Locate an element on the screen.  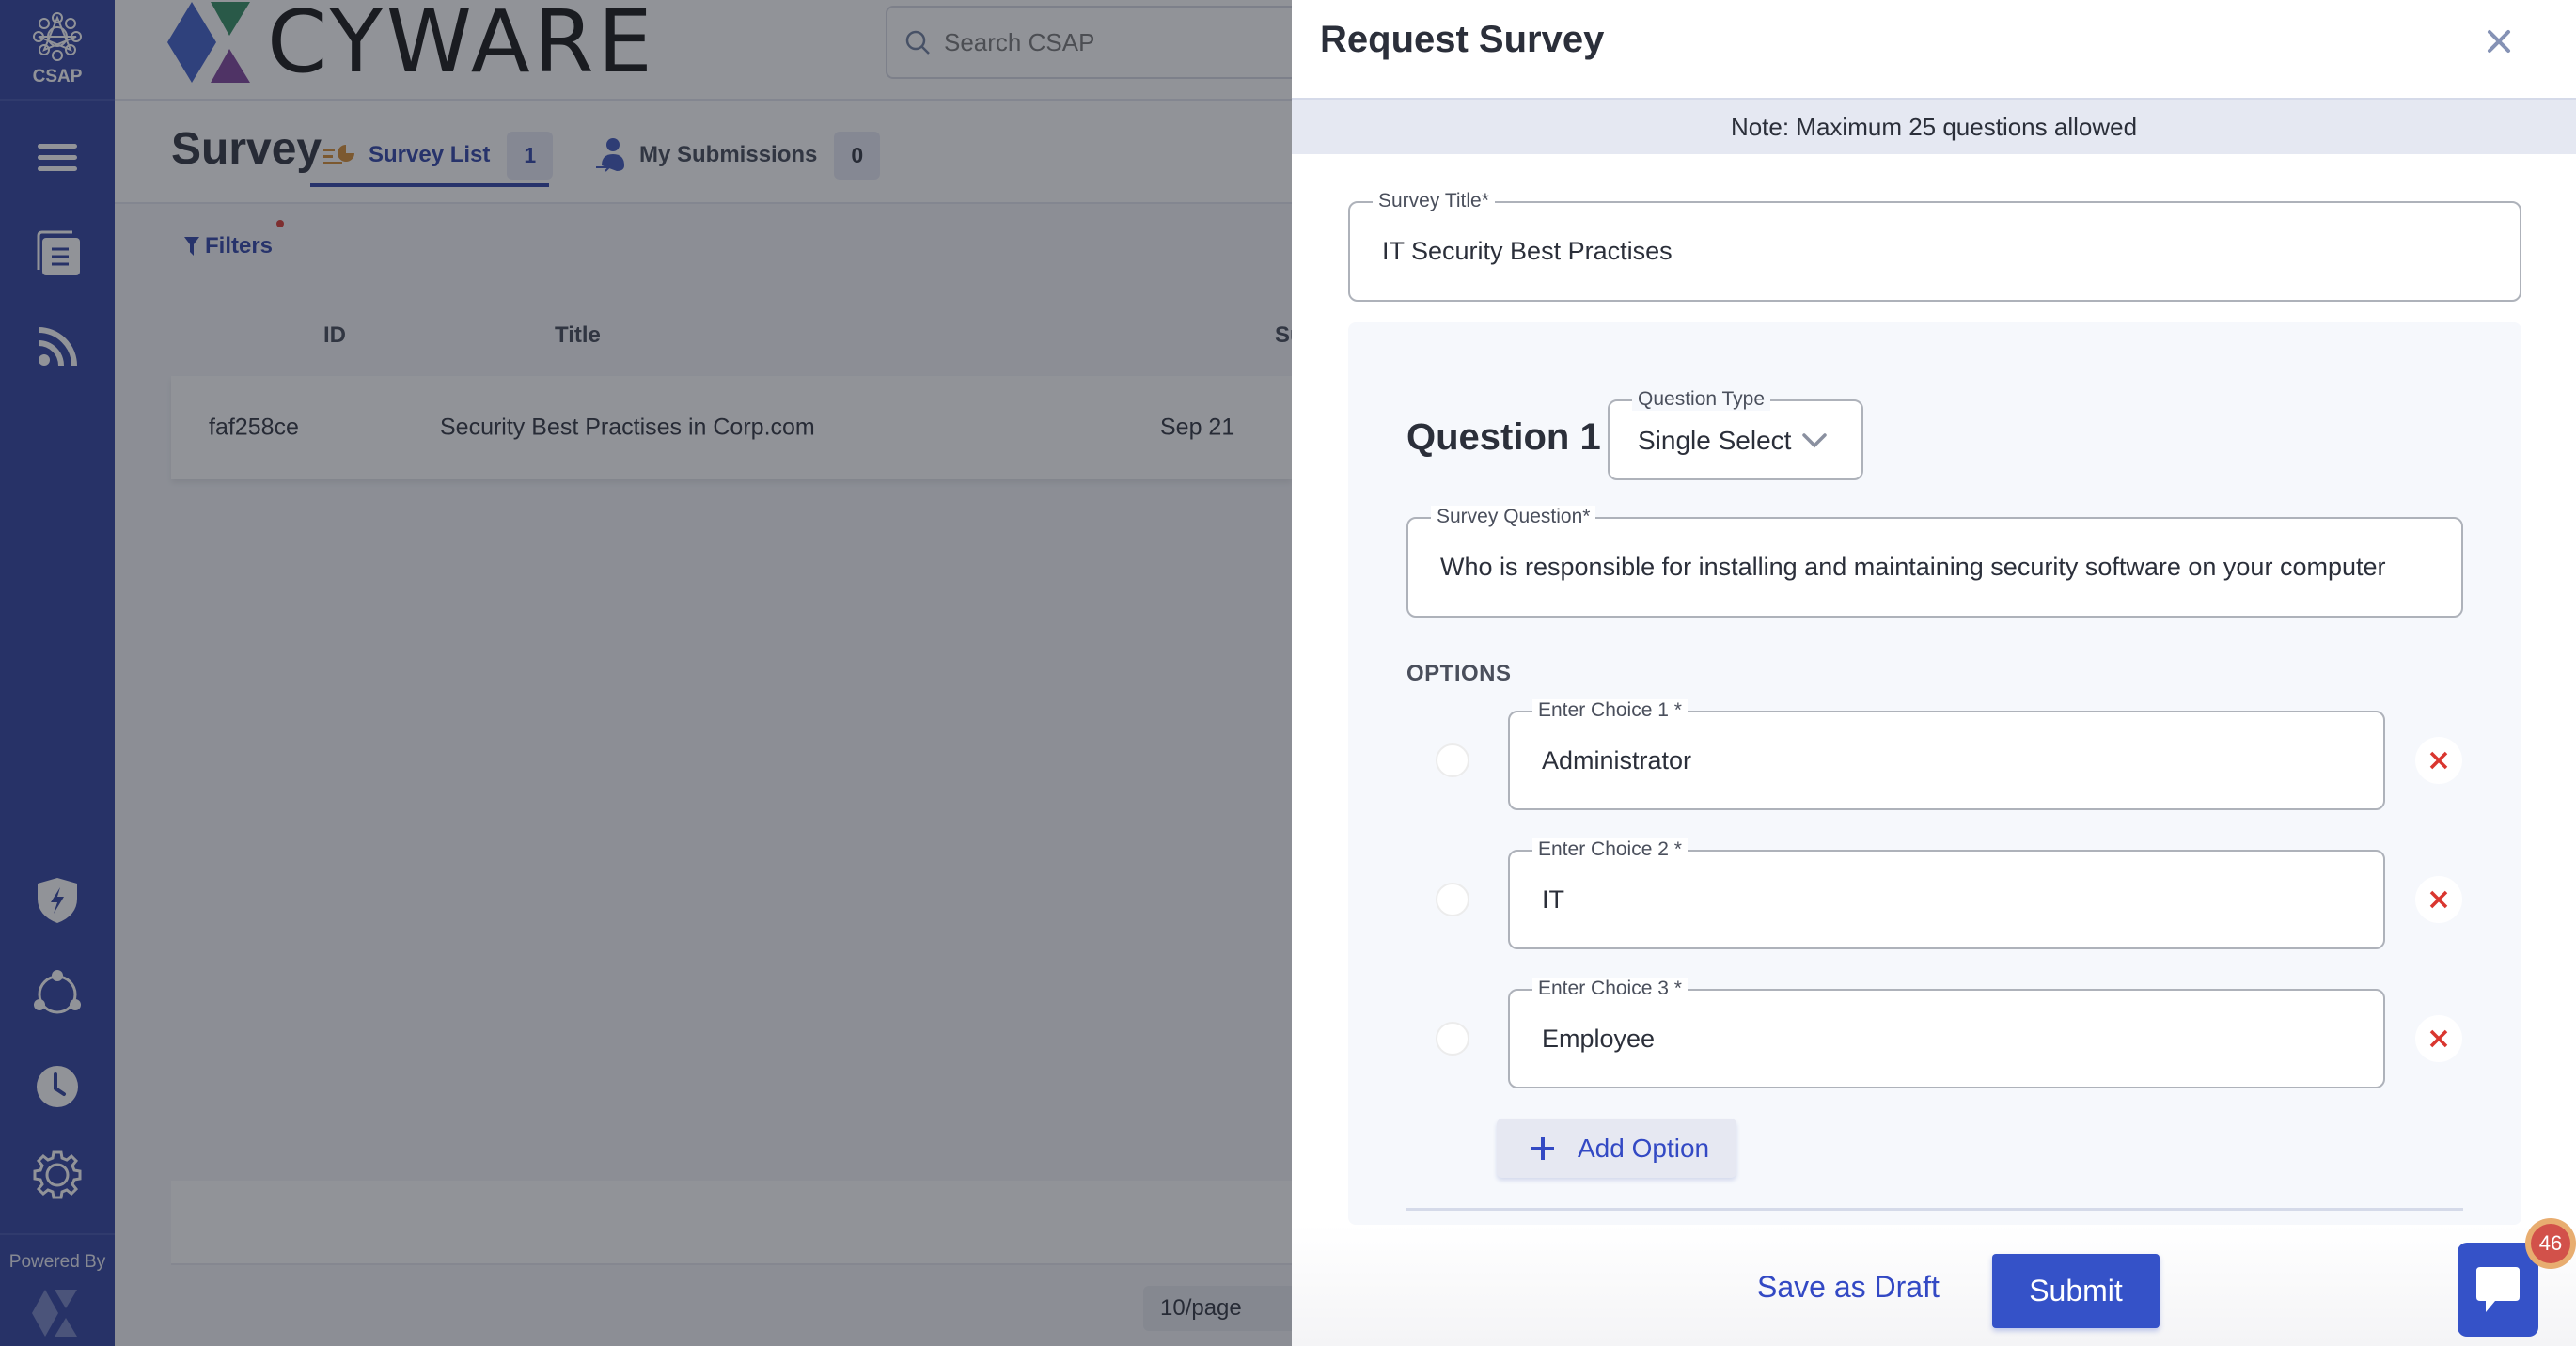
remove-choice-2-button is located at coordinates (2439, 900).